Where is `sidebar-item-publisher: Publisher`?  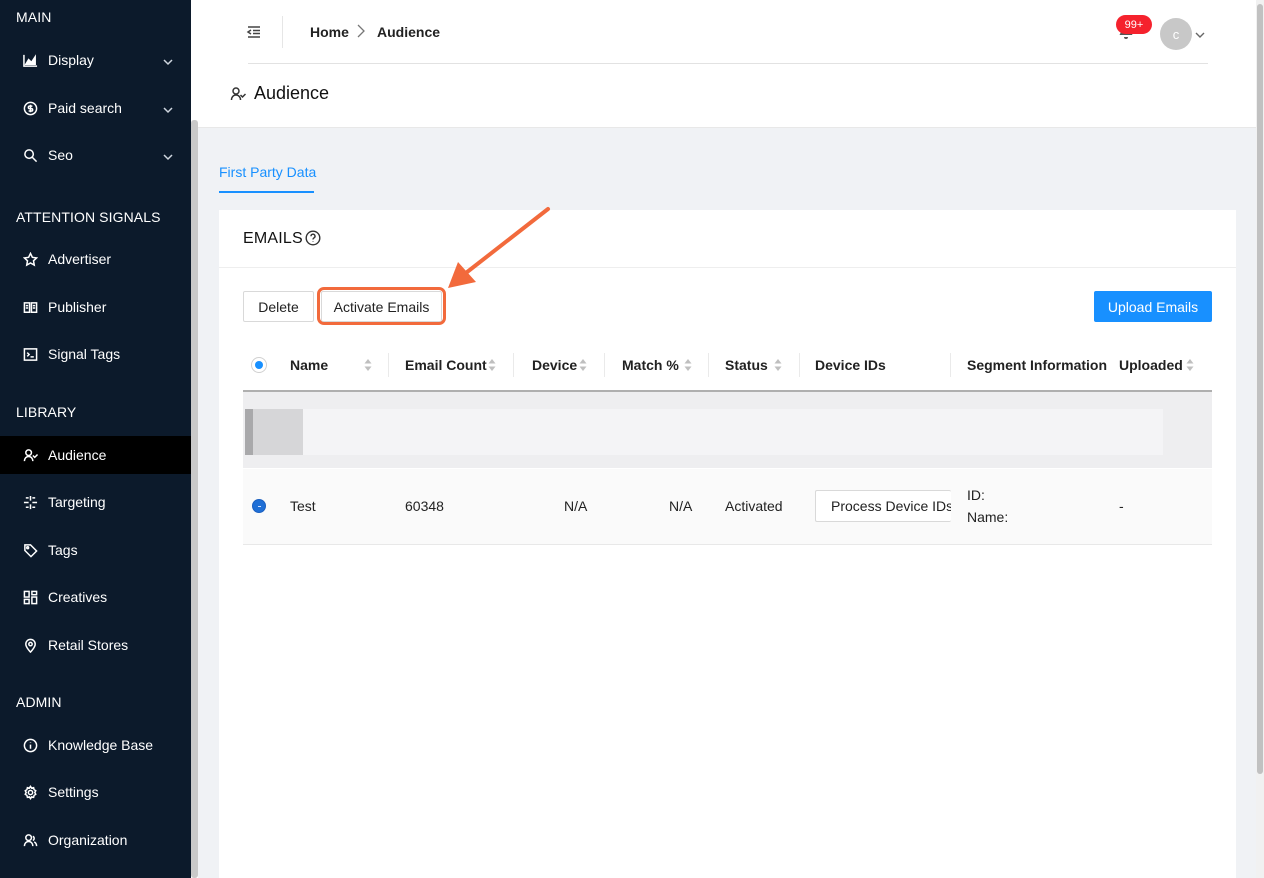
sidebar-item-publisher: Publisher is located at coordinates (95, 307).